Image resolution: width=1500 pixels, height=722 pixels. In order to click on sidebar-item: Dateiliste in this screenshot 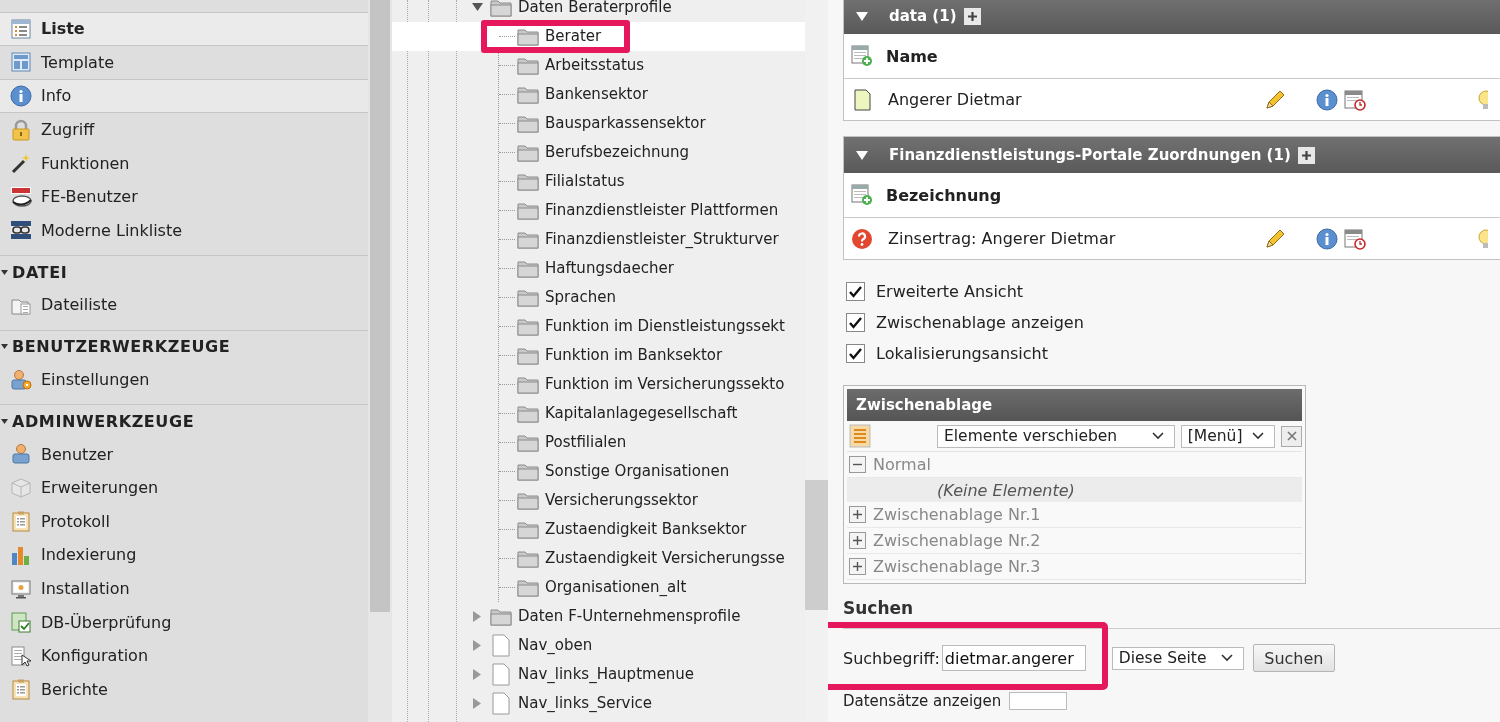, I will do `click(184, 305)`.